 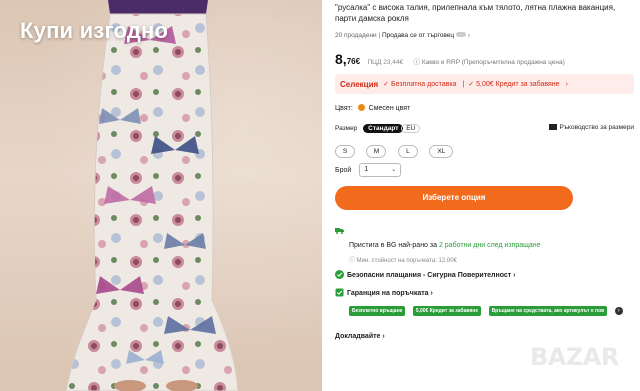 What do you see at coordinates (339, 231) in the screenshot?
I see `truck-icon` at bounding box center [339, 231].